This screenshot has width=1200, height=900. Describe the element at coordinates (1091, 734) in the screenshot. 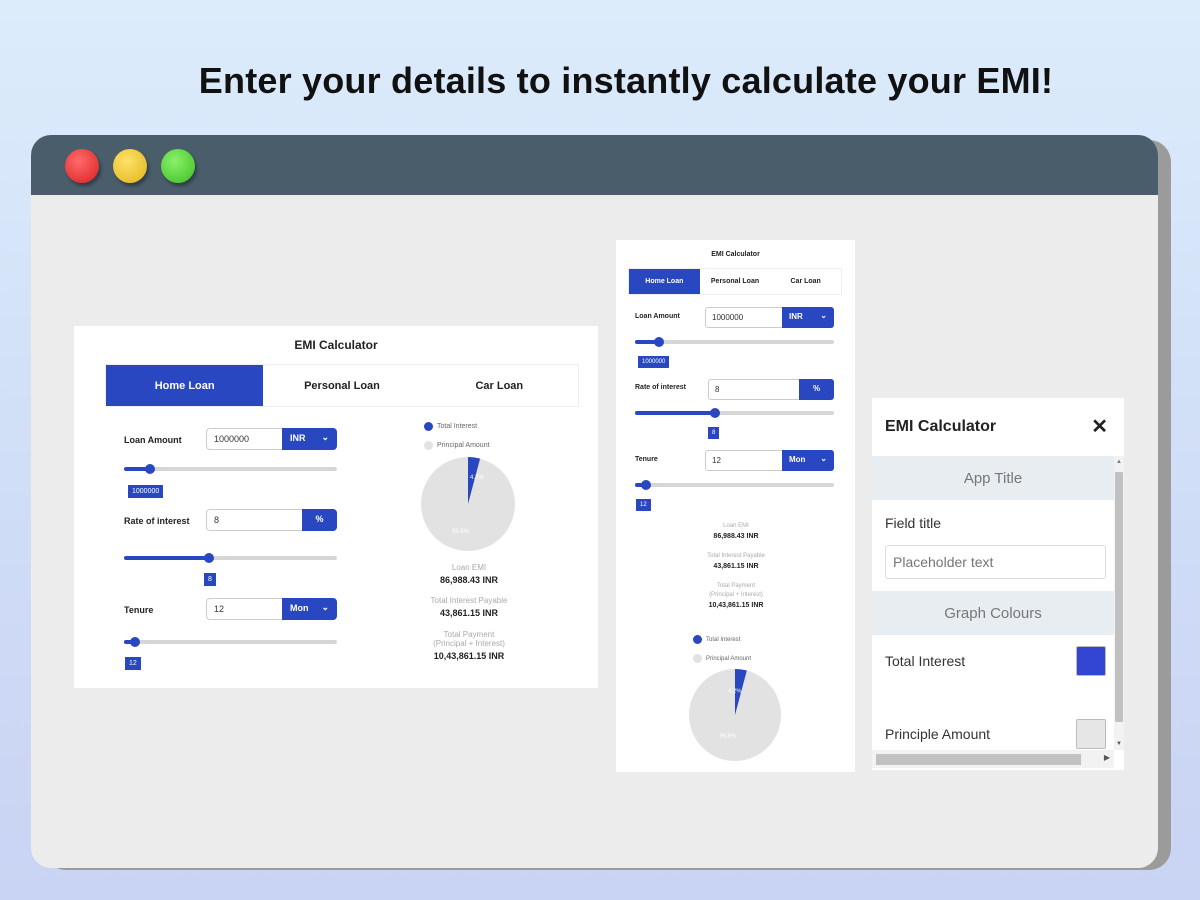

I see `principle-amount-color-picker` at that location.